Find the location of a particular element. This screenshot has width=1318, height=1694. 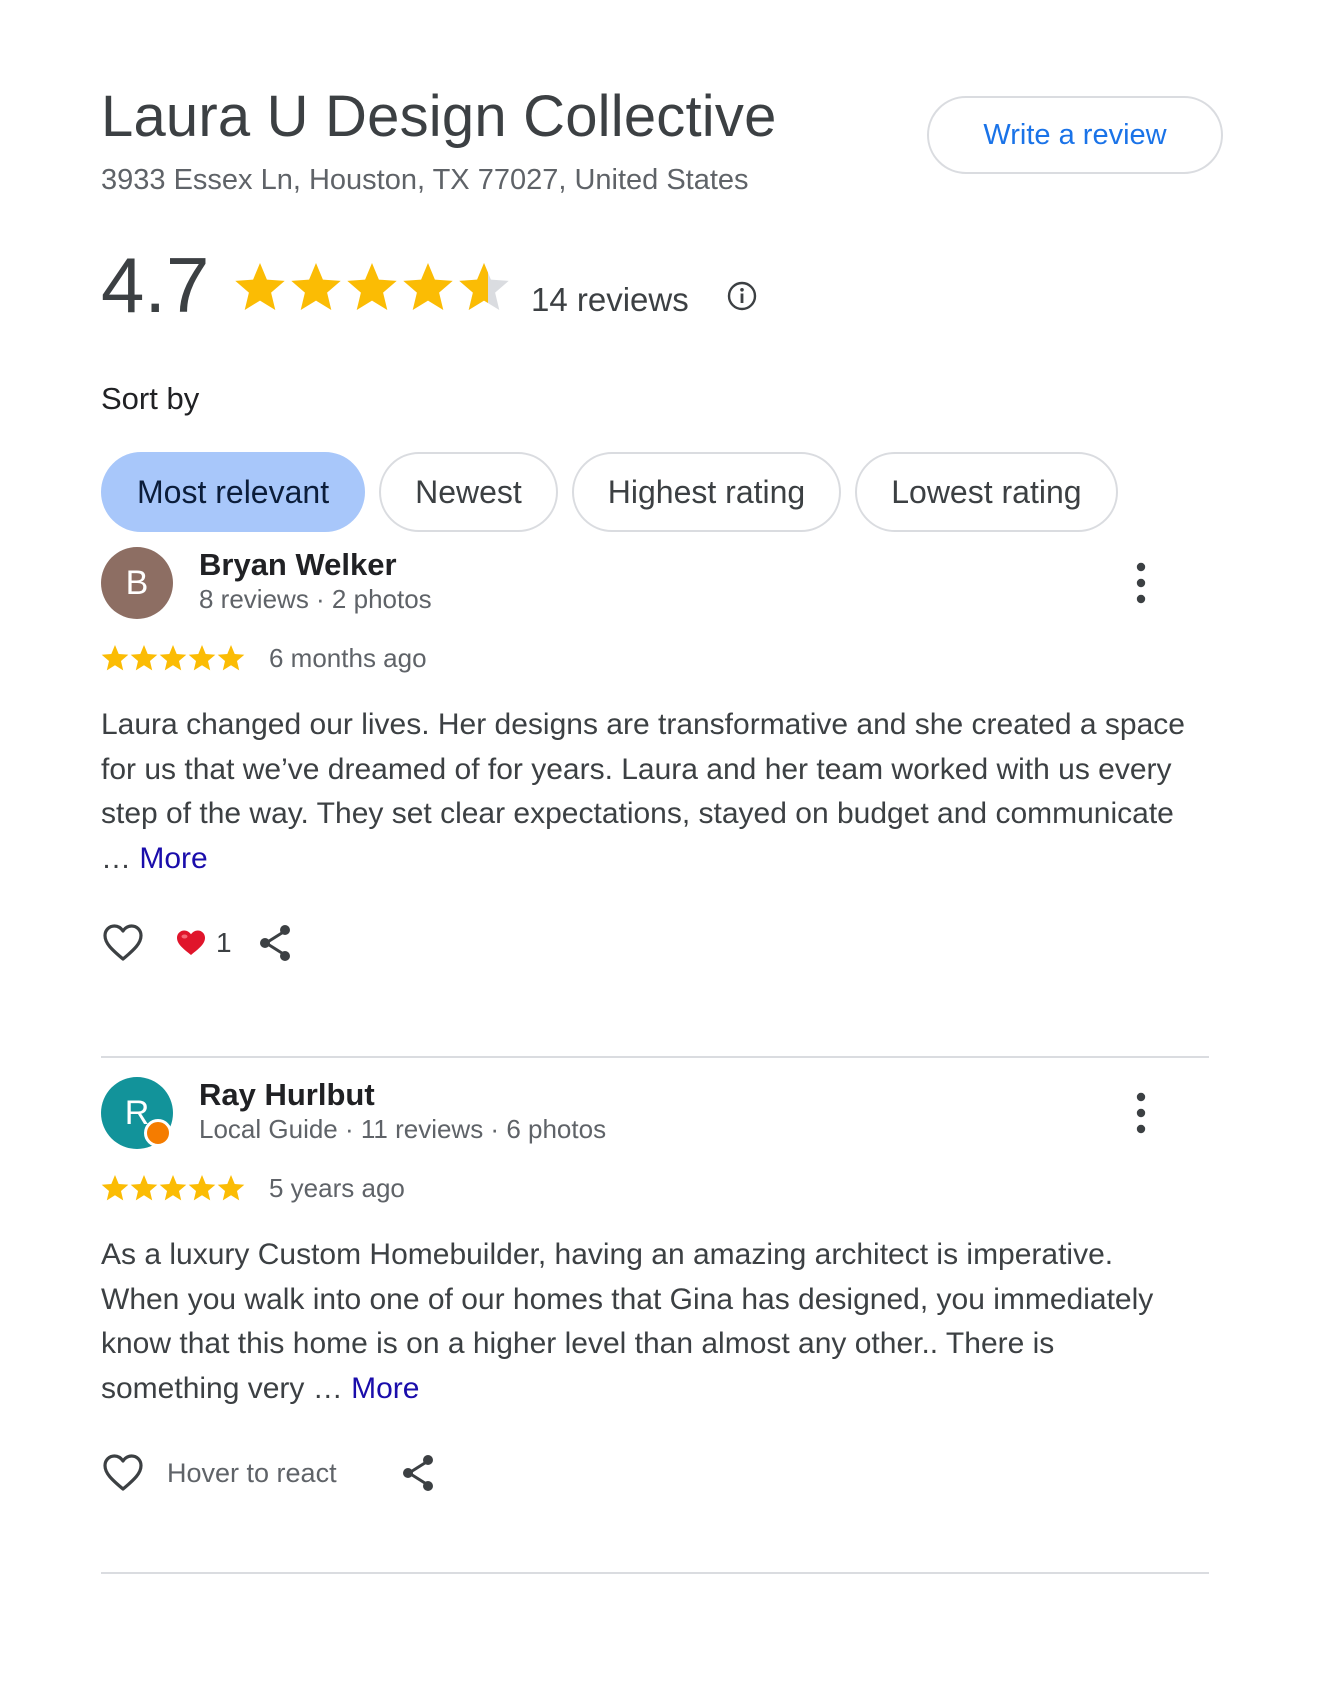

review-actions: 1 is located at coordinates (401, 943).